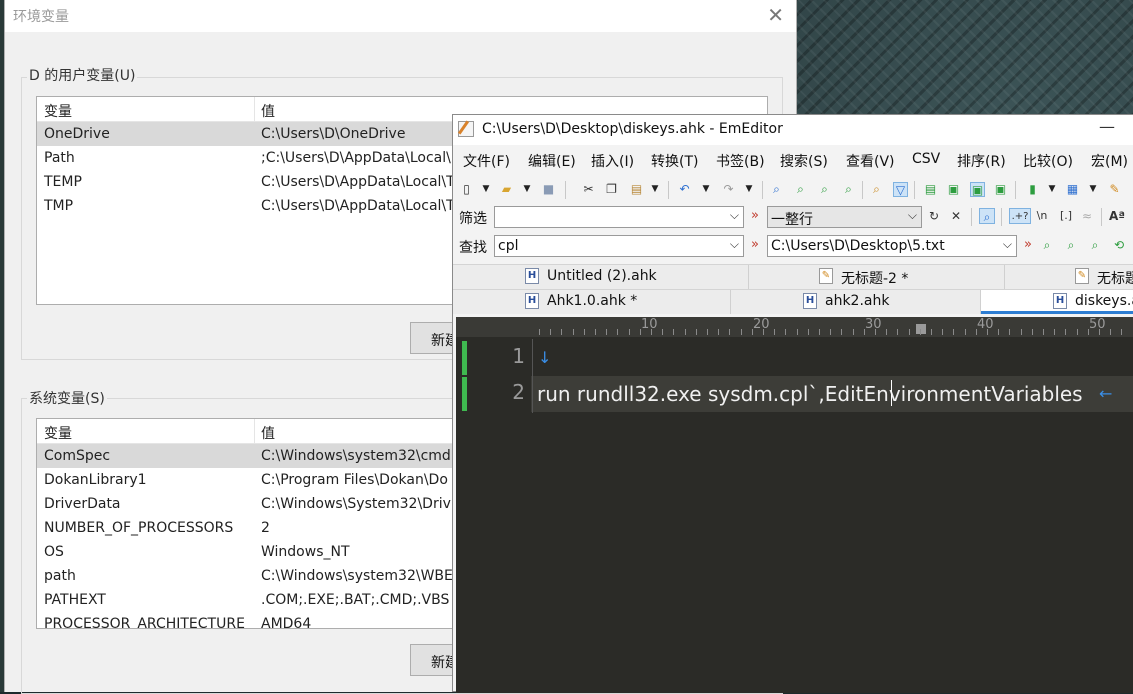  What do you see at coordinates (75, 600) in the screenshot?
I see `variable-name: PATHEXT` at bounding box center [75, 600].